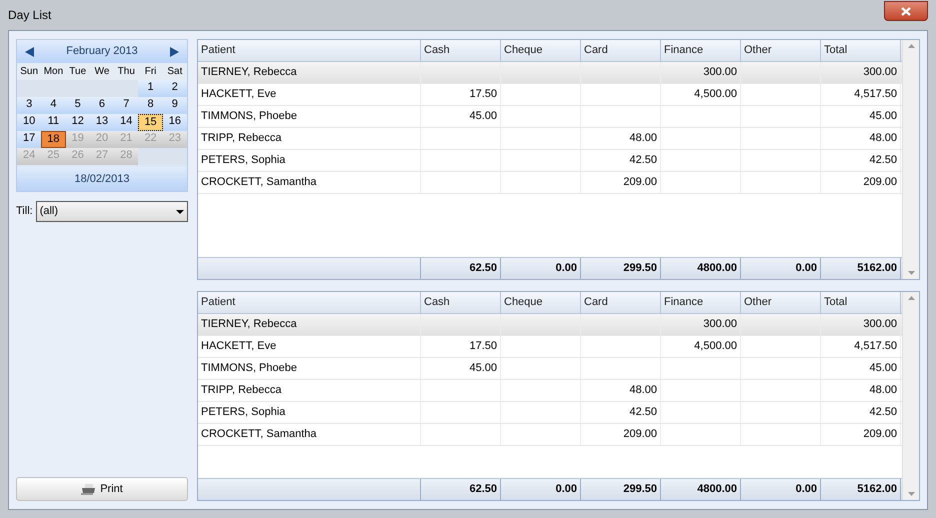  I want to click on weekday-label: Mon, so click(53, 72).